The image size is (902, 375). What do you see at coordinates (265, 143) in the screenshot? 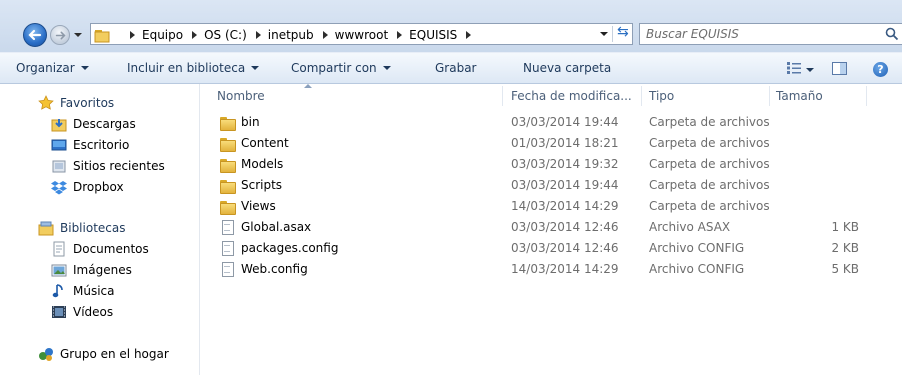
I see `file-name: Content` at bounding box center [265, 143].